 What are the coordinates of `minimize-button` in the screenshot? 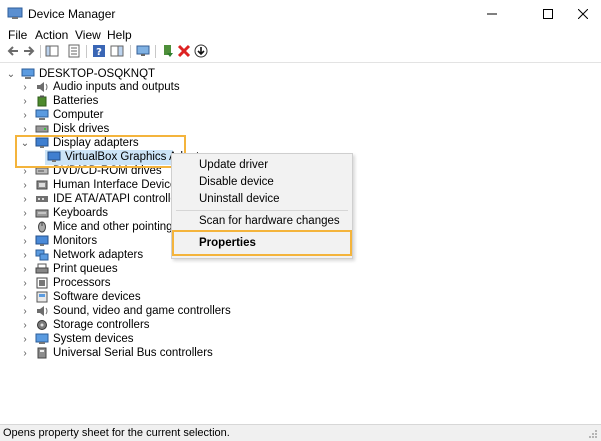 It's located at (492, 14).